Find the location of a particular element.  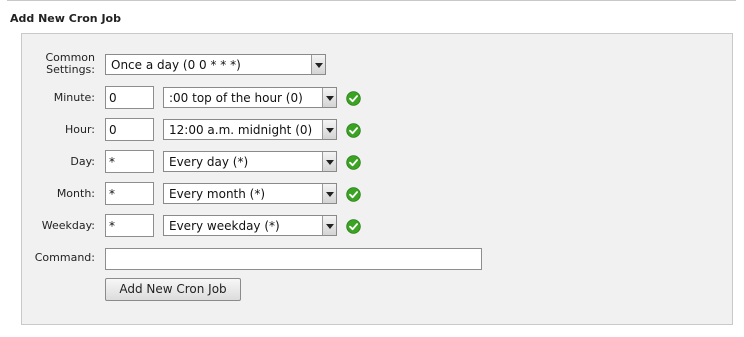

month-select: Every month (*) is located at coordinates (250, 193).